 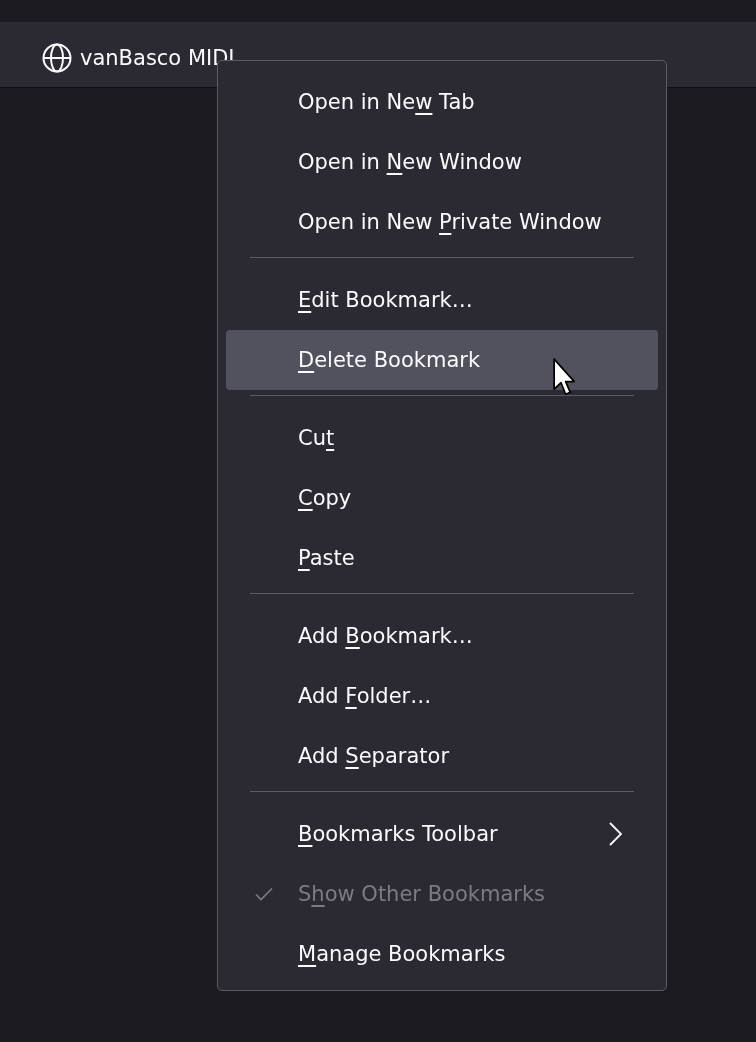 I want to click on menu-item: Open in New Window, so click(x=442, y=162).